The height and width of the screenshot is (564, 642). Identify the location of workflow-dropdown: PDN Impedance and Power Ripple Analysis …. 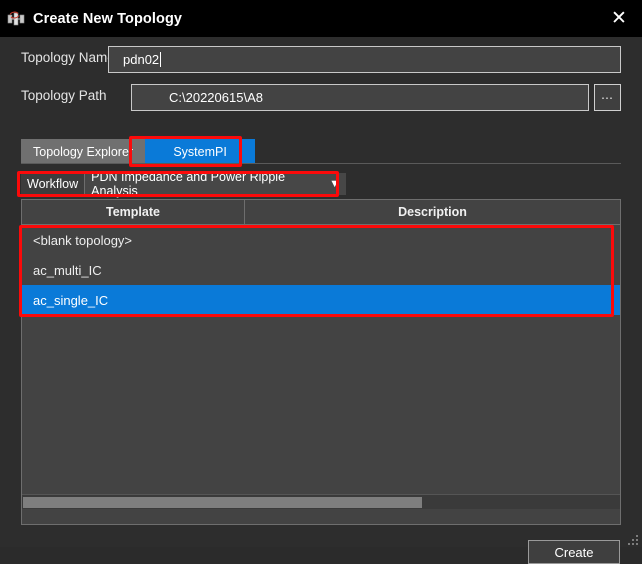
(215, 184).